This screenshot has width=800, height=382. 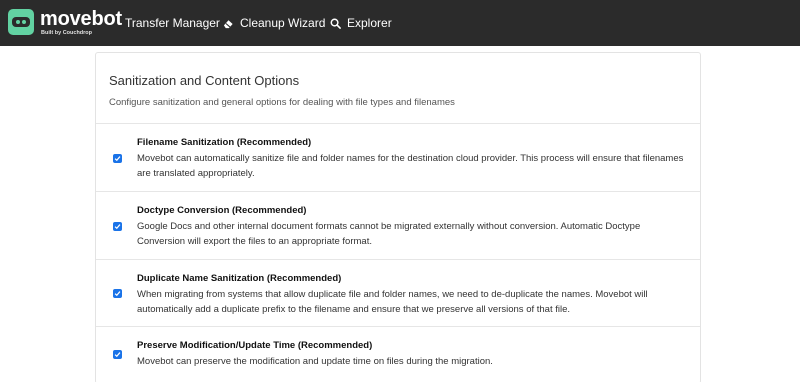 I want to click on eraser-icon, so click(x=228, y=23).